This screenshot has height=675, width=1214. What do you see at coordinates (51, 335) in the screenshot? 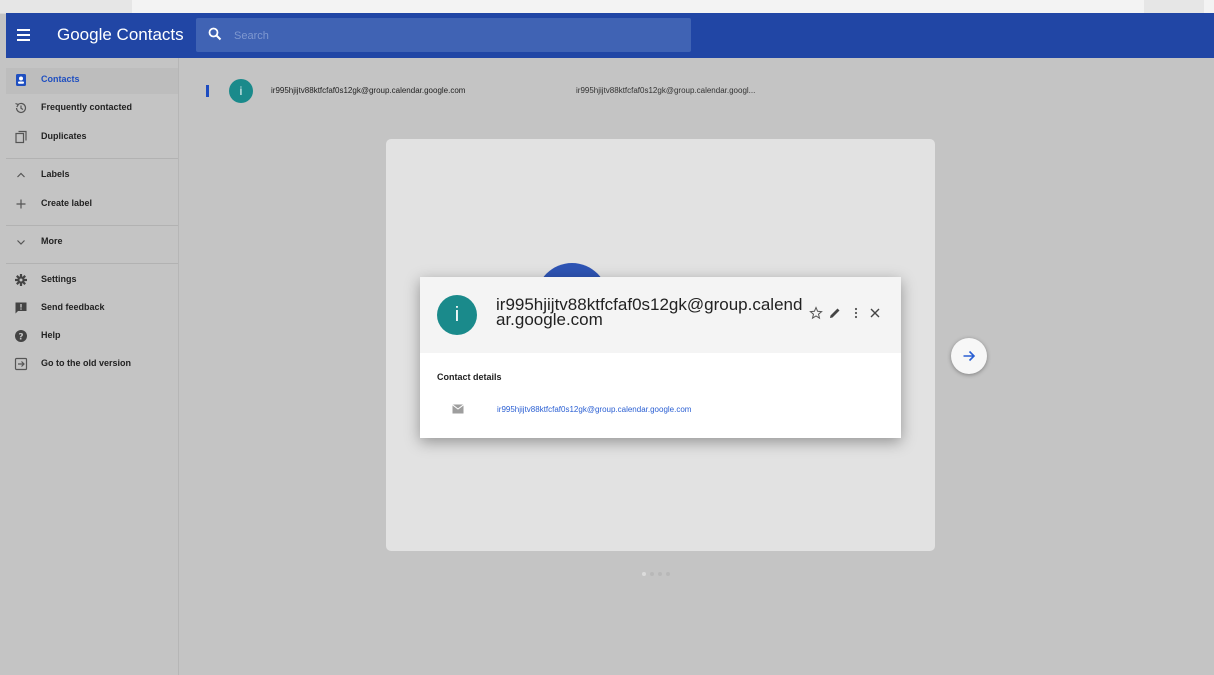
I see `sidebar-item-label: Help` at bounding box center [51, 335].